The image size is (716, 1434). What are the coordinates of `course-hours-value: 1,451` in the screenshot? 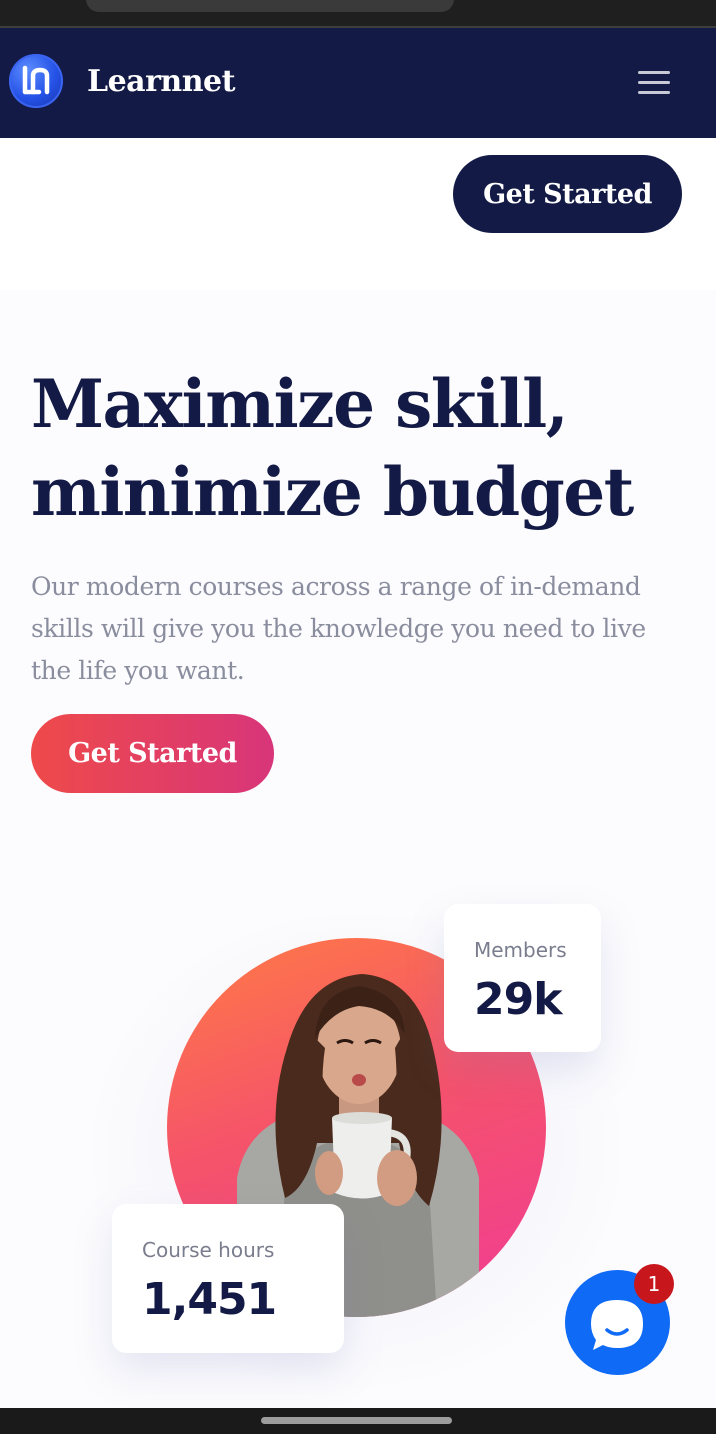 It's located at (209, 1299).